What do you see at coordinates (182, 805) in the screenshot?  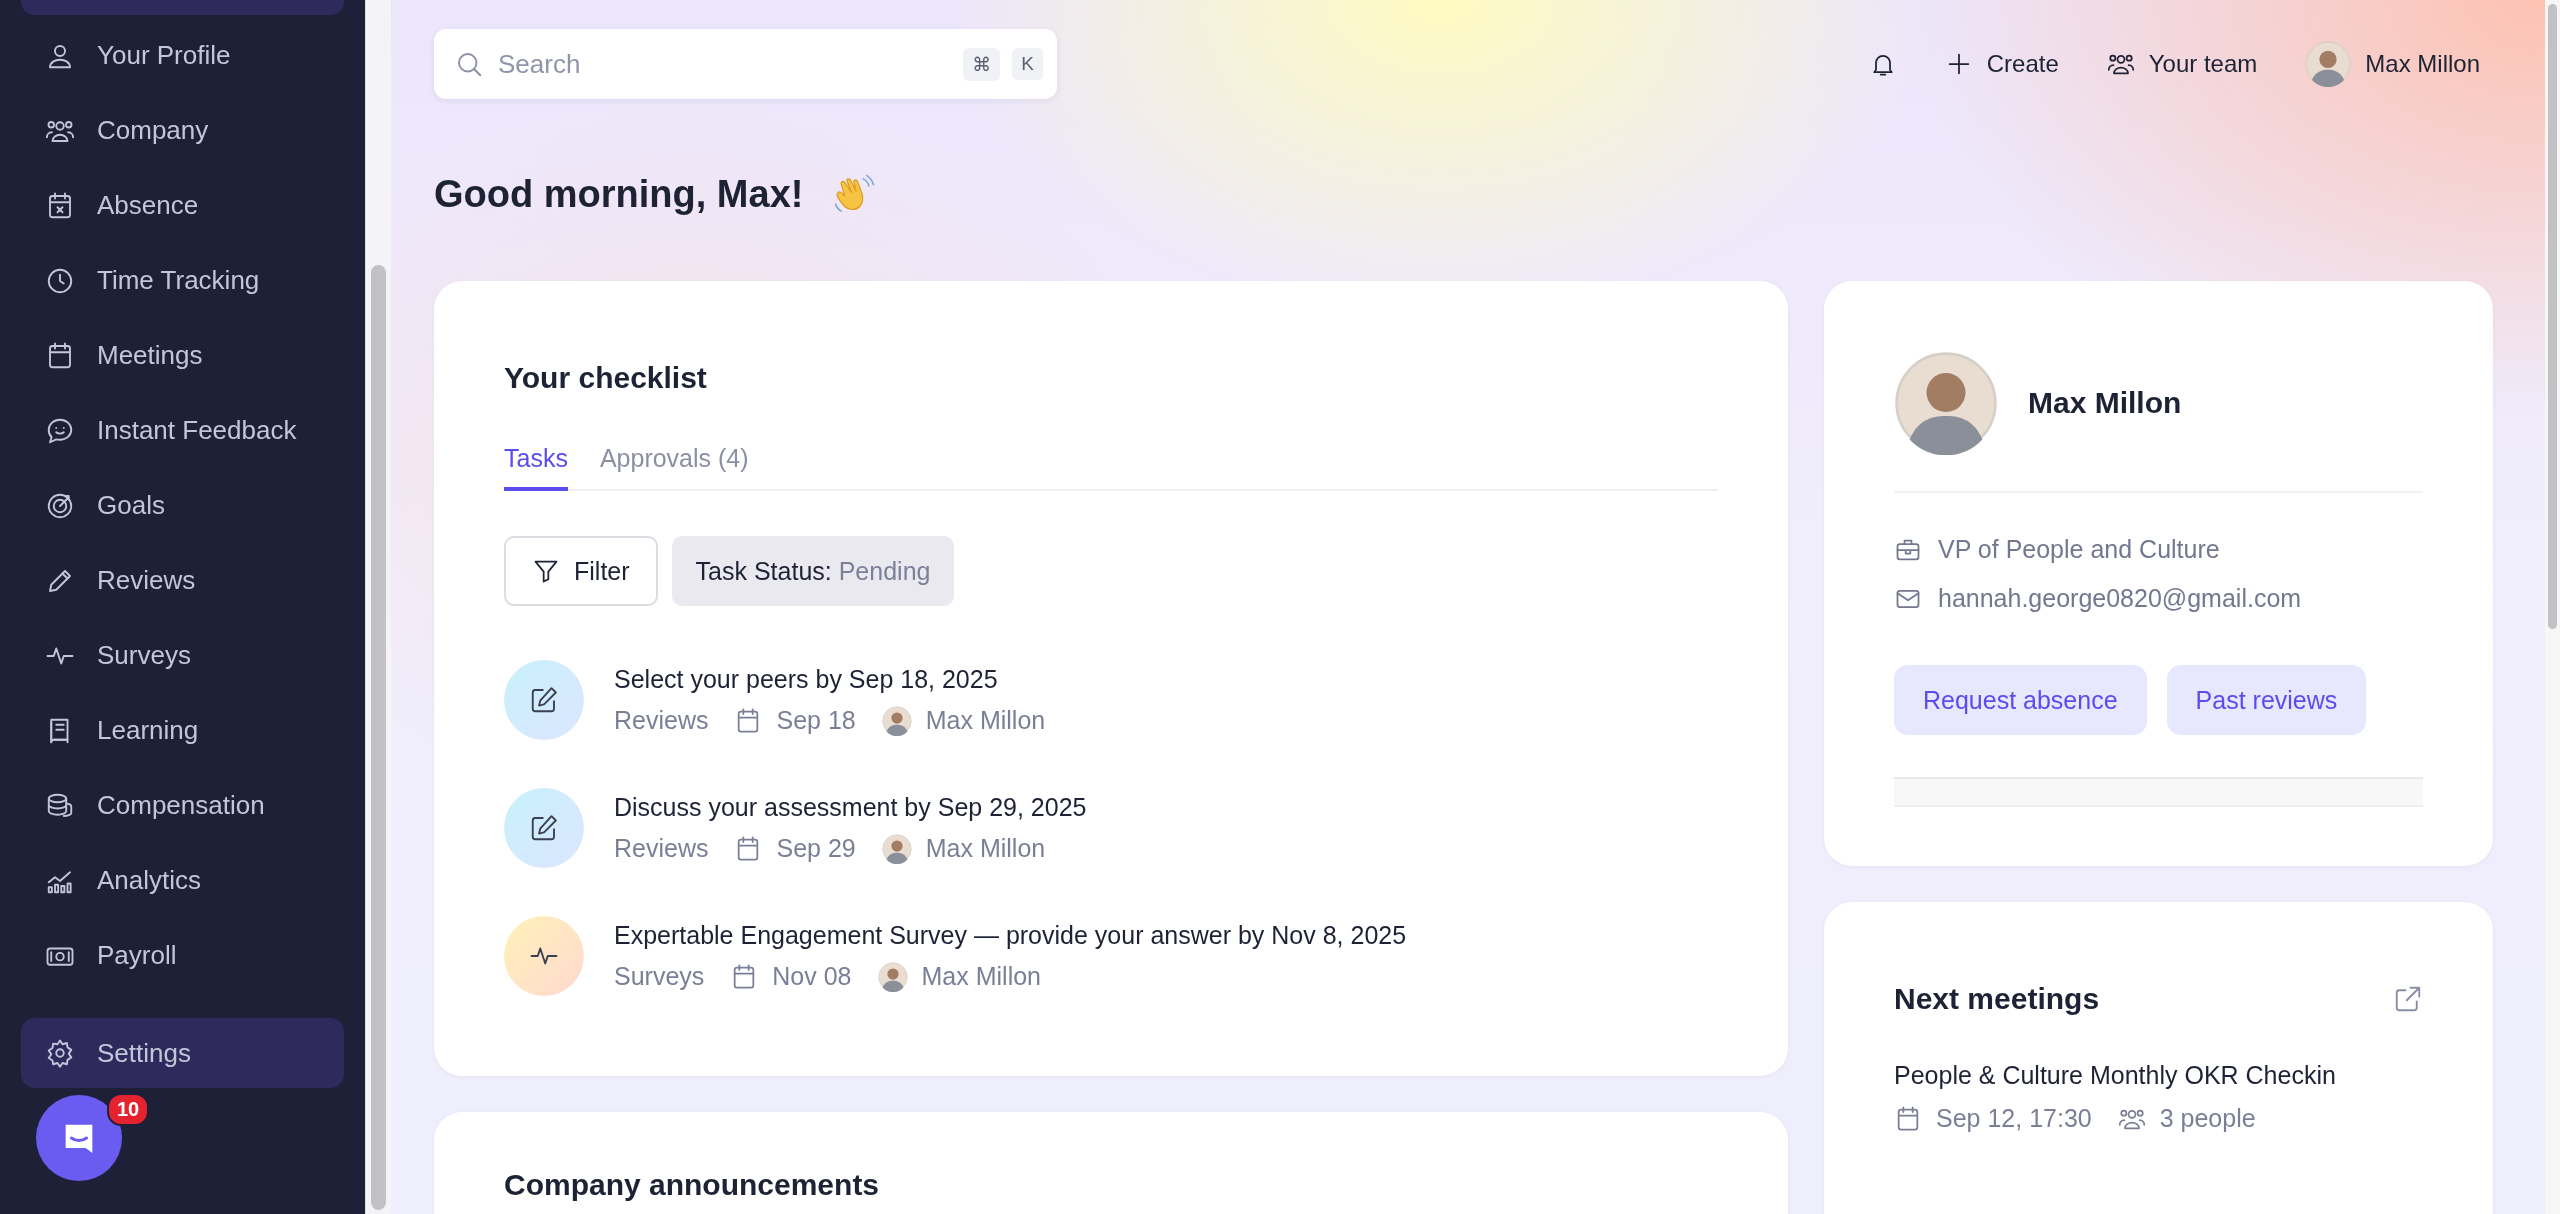 I see `sidebar-item: Compensation` at bounding box center [182, 805].